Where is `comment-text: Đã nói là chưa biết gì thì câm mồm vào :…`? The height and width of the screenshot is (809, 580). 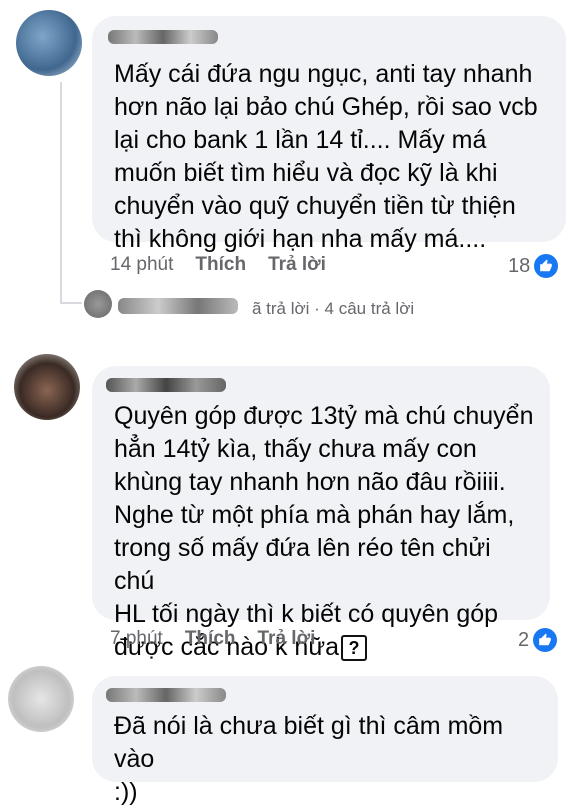 comment-text: Đã nói là chưa biết gì thì câm mồm vào :… is located at coordinates (309, 759).